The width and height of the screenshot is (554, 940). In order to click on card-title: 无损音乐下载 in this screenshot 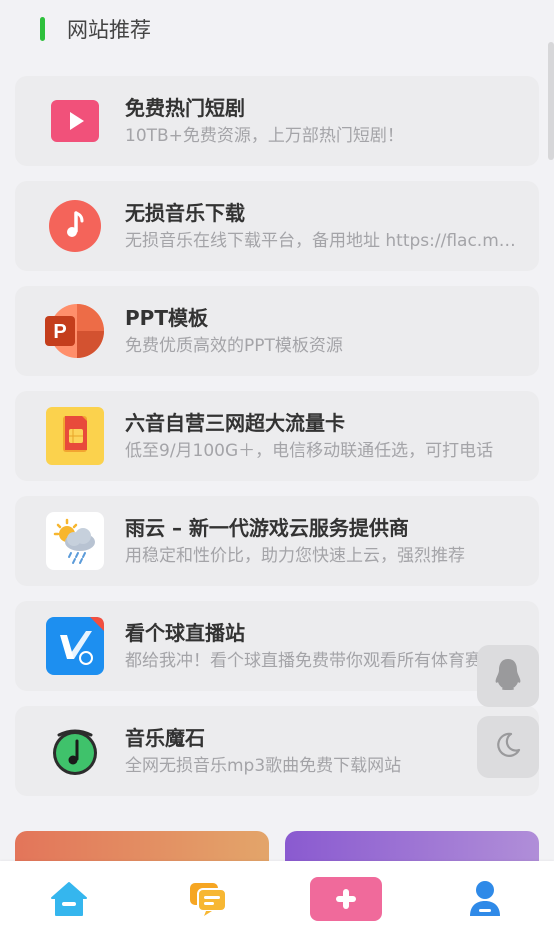, I will do `click(185, 213)`.